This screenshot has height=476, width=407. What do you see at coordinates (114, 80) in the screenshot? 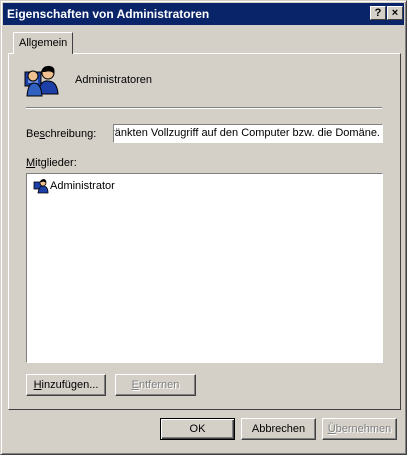
I see `group-name: Administratoren` at bounding box center [114, 80].